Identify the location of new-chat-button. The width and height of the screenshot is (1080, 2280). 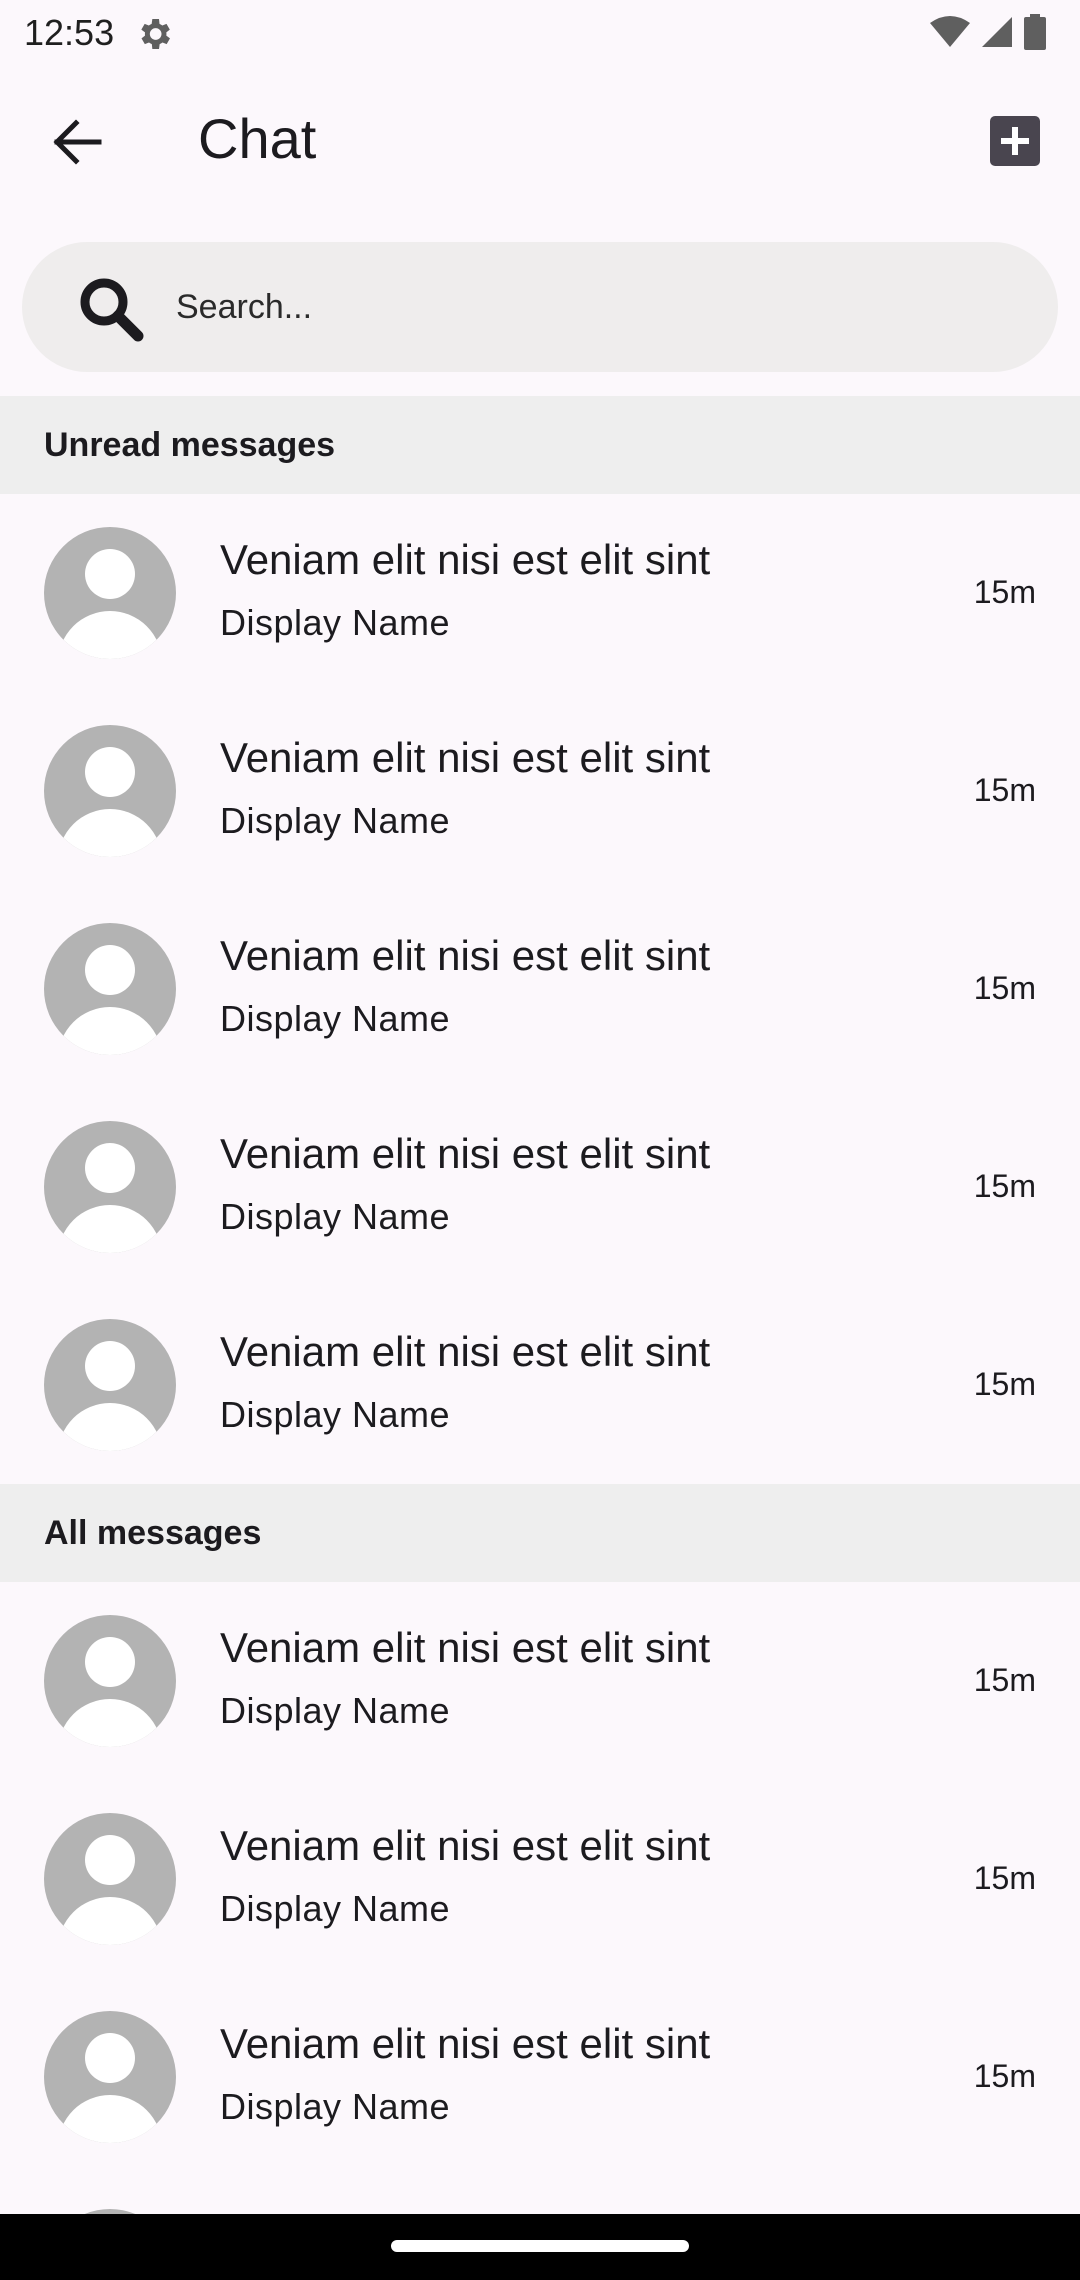
(1015, 141).